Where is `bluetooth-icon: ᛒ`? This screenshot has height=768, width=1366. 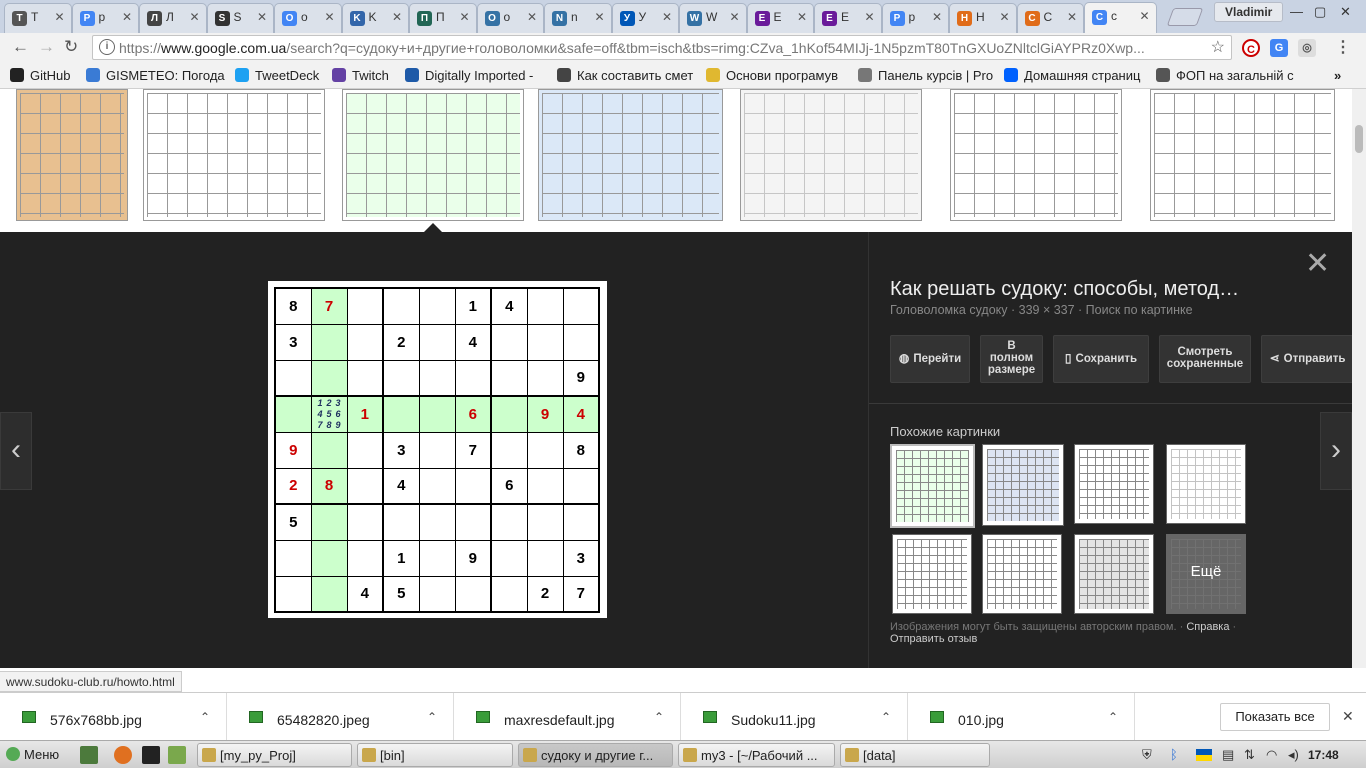
bluetooth-icon: ᛒ is located at coordinates (1174, 754).